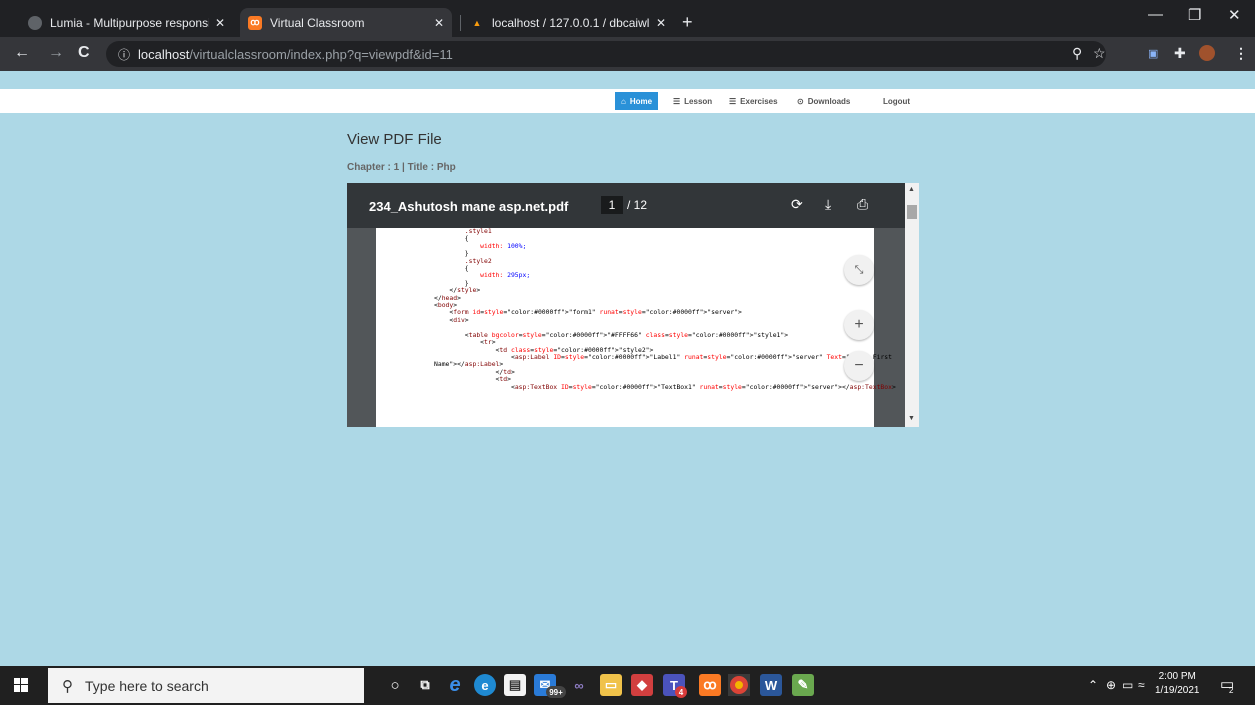 The width and height of the screenshot is (1255, 705). Describe the element at coordinates (1180, 53) in the screenshot. I see `puzzle-icon: ✚` at that location.